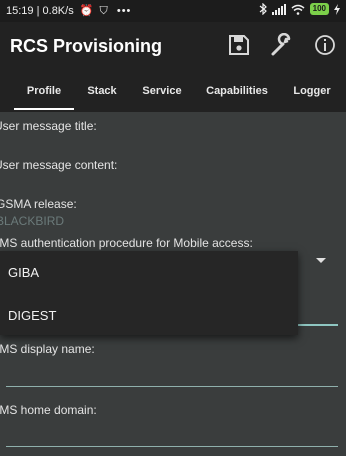 The image size is (346, 456). Describe the element at coordinates (337, 9) in the screenshot. I see `charging-icon` at that location.